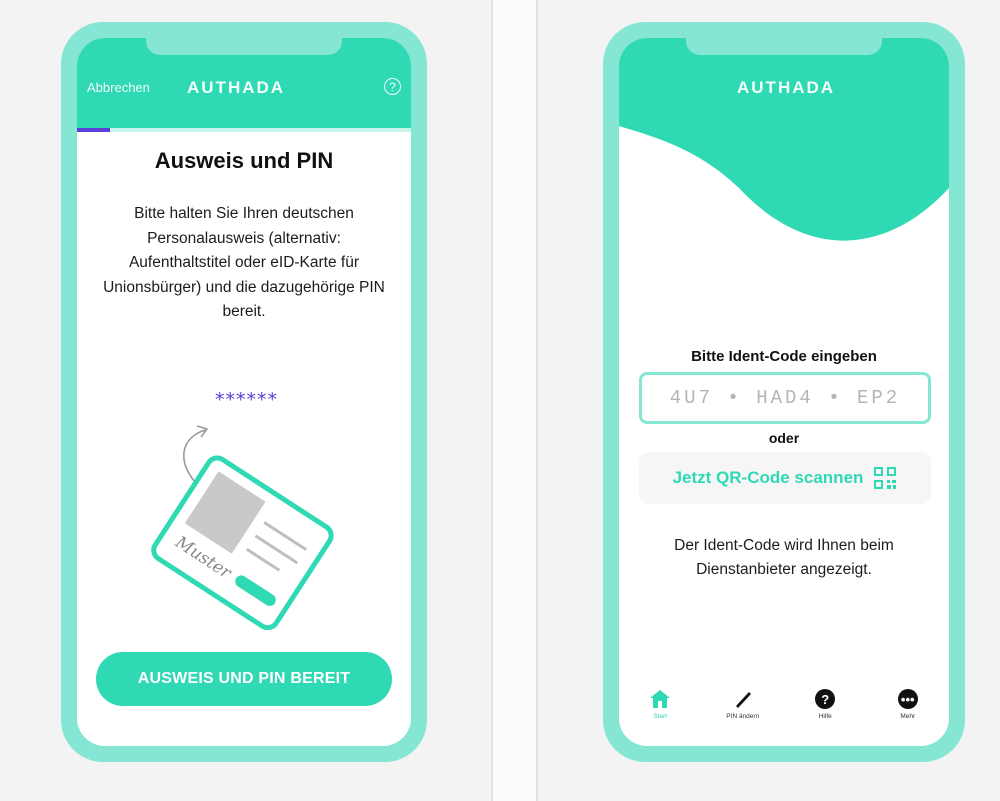 This screenshot has width=1000, height=801. I want to click on progress-bar, so click(244, 130).